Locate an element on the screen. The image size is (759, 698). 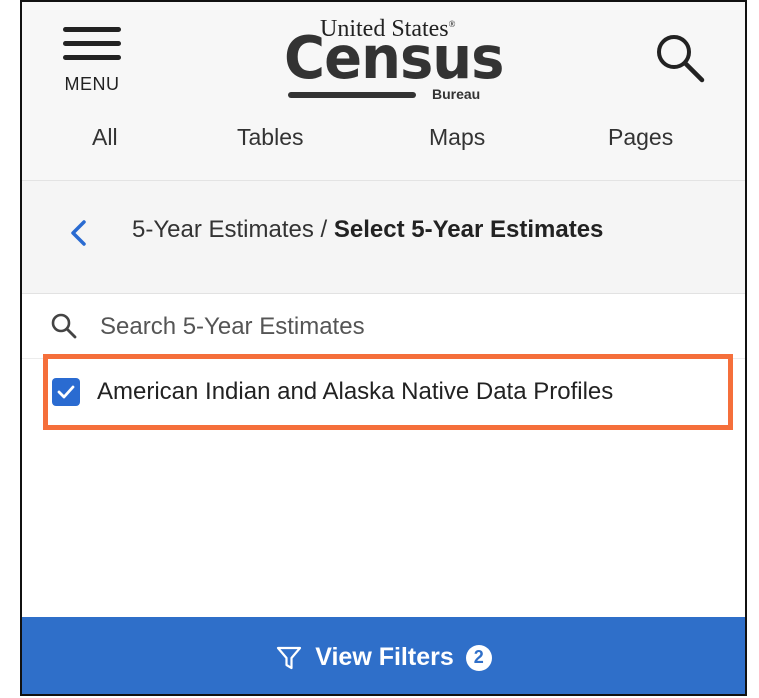
back-button is located at coordinates (79, 233).